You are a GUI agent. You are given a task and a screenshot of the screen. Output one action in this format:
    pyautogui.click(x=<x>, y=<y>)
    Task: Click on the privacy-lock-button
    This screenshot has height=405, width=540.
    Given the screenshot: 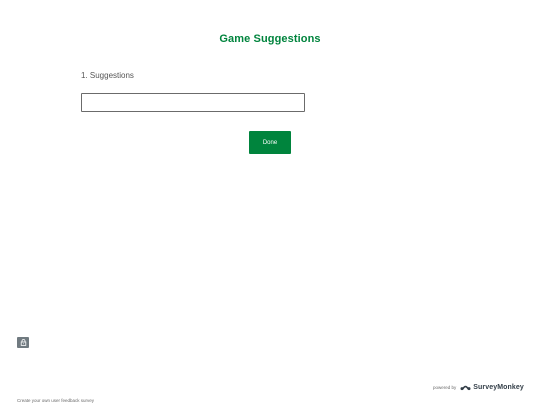 What is the action you would take?
    pyautogui.click(x=23, y=342)
    